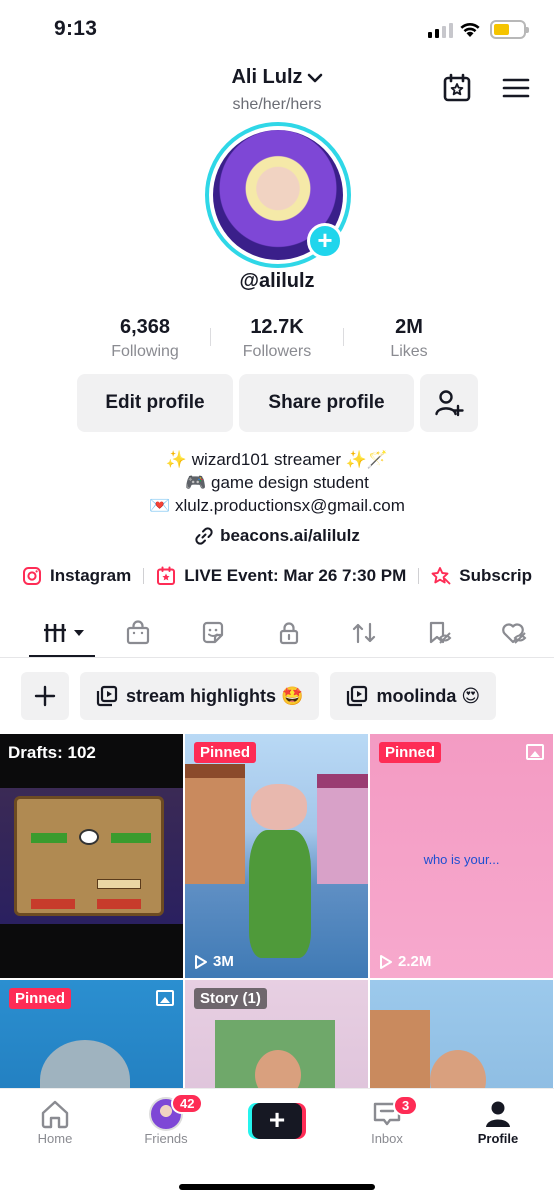 This screenshot has height=1200, width=554. I want to click on video-tile: Pinned, so click(91, 1037).